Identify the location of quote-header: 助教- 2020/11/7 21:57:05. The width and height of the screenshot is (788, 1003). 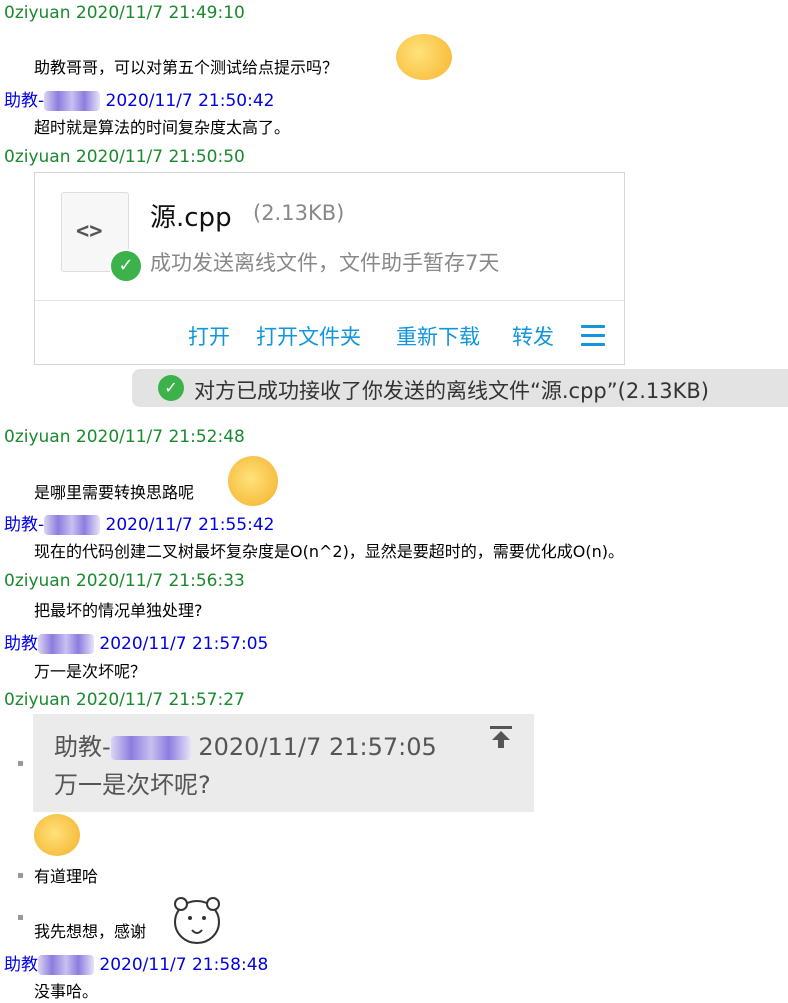
(245, 747).